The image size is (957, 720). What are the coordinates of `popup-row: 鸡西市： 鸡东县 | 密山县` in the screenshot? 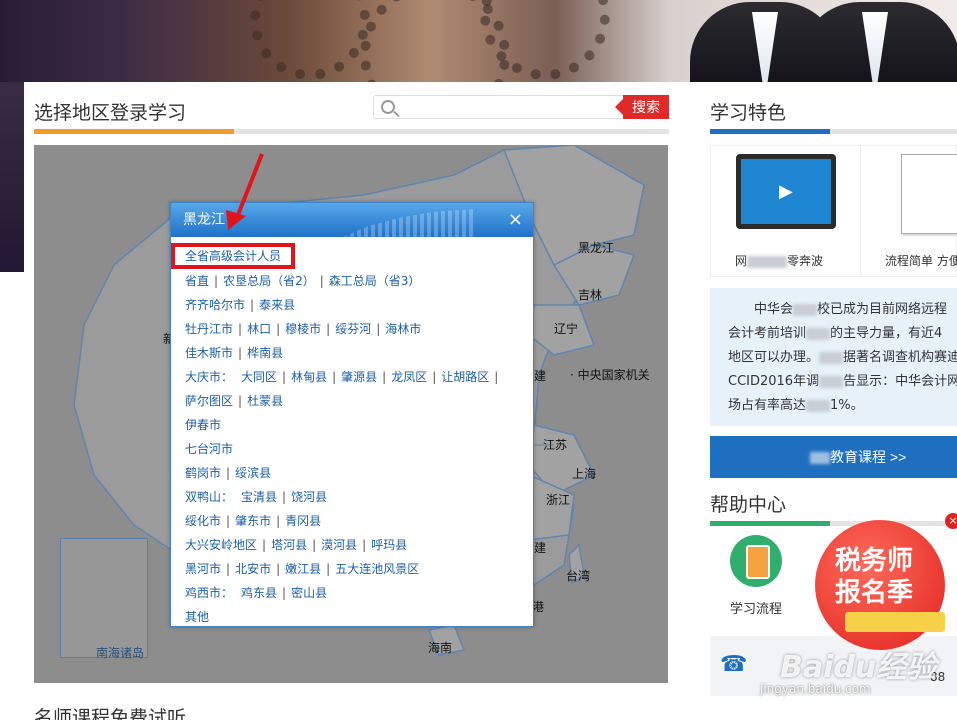 It's located at (352, 593).